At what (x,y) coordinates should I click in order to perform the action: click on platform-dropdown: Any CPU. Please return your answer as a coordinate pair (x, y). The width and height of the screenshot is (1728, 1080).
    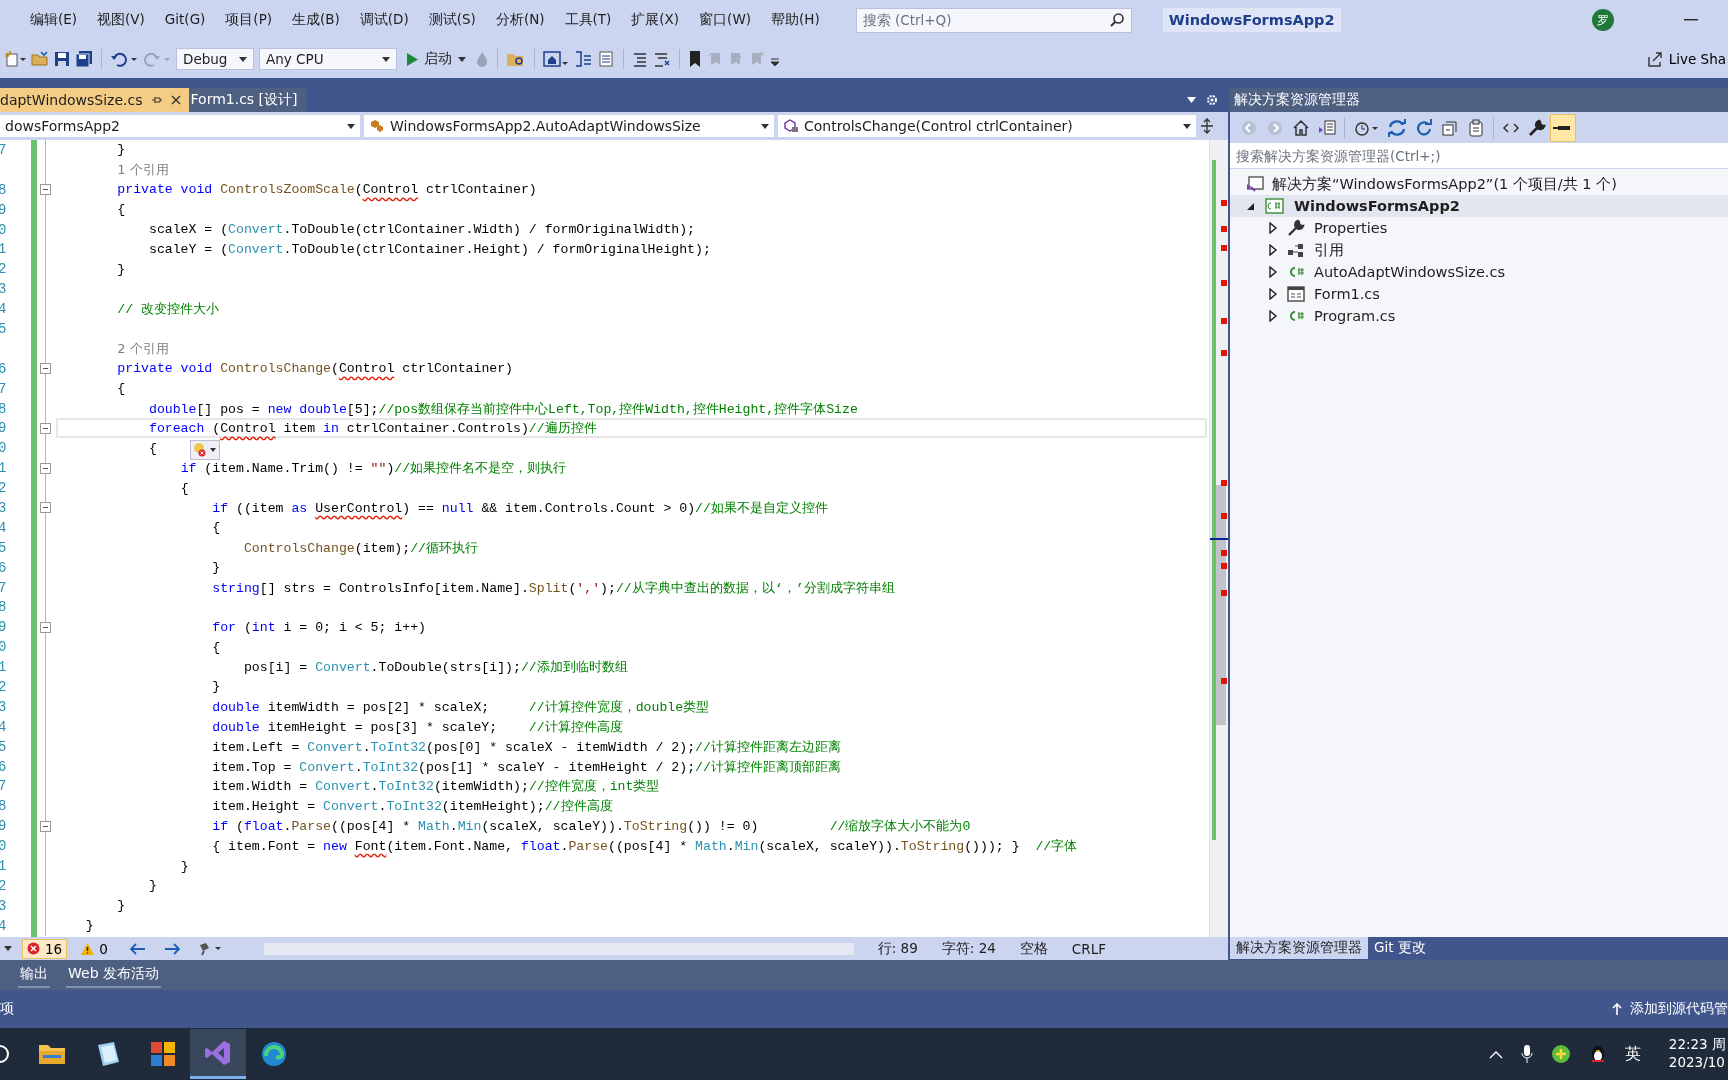
    Looking at the image, I should click on (328, 59).